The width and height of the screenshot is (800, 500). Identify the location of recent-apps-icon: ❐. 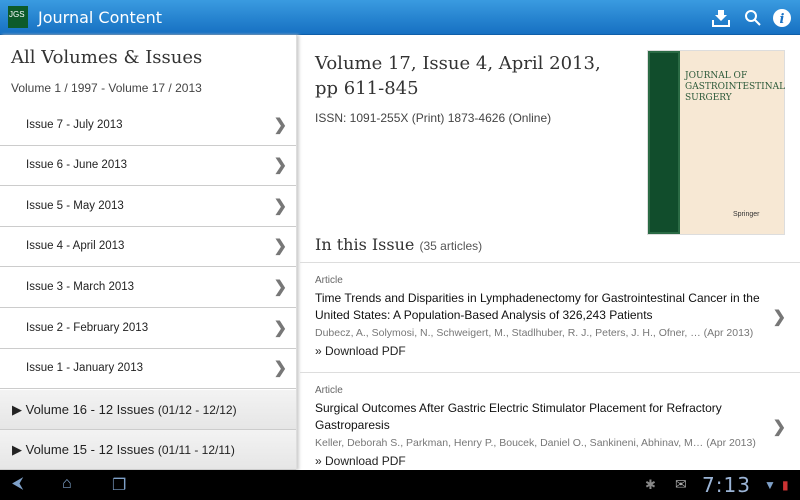
(119, 485).